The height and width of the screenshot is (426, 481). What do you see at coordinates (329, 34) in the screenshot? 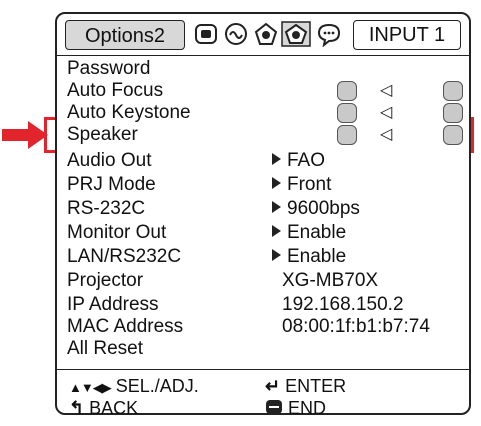
I see `language-tab-icon` at bounding box center [329, 34].